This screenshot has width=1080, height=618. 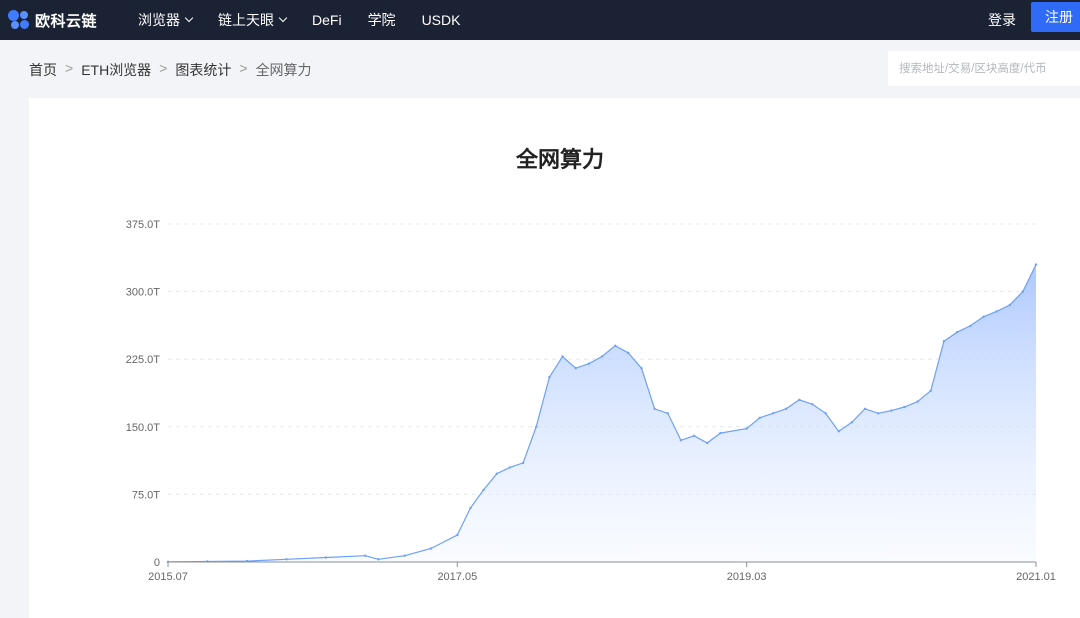 I want to click on y-tick-label: 375.0T, so click(x=143, y=225).